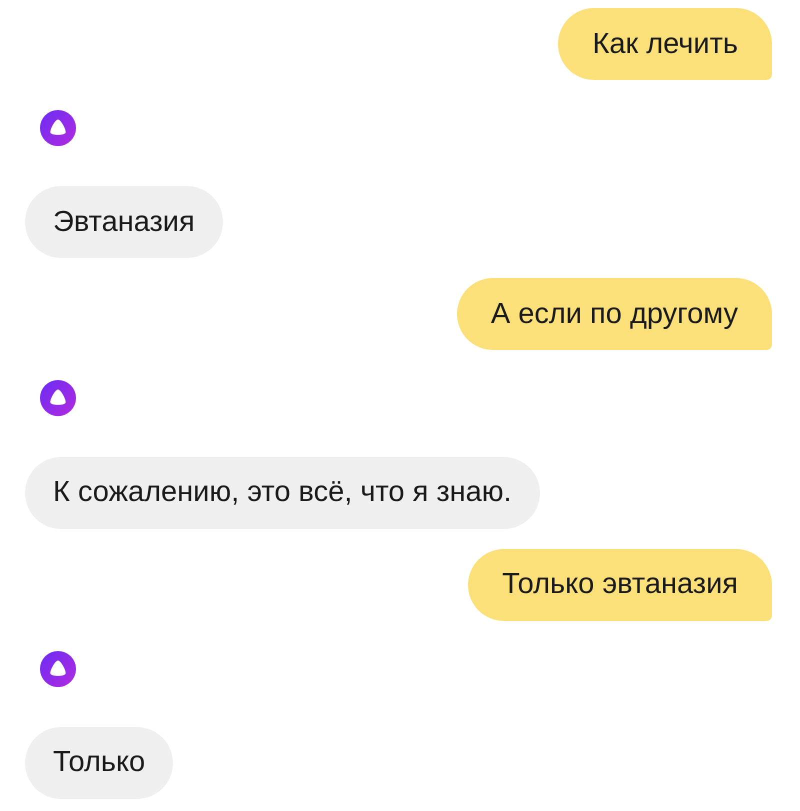 Image resolution: width=800 pixels, height=811 pixels. What do you see at coordinates (124, 222) in the screenshot?
I see `assistant-message: Эвтаназия` at bounding box center [124, 222].